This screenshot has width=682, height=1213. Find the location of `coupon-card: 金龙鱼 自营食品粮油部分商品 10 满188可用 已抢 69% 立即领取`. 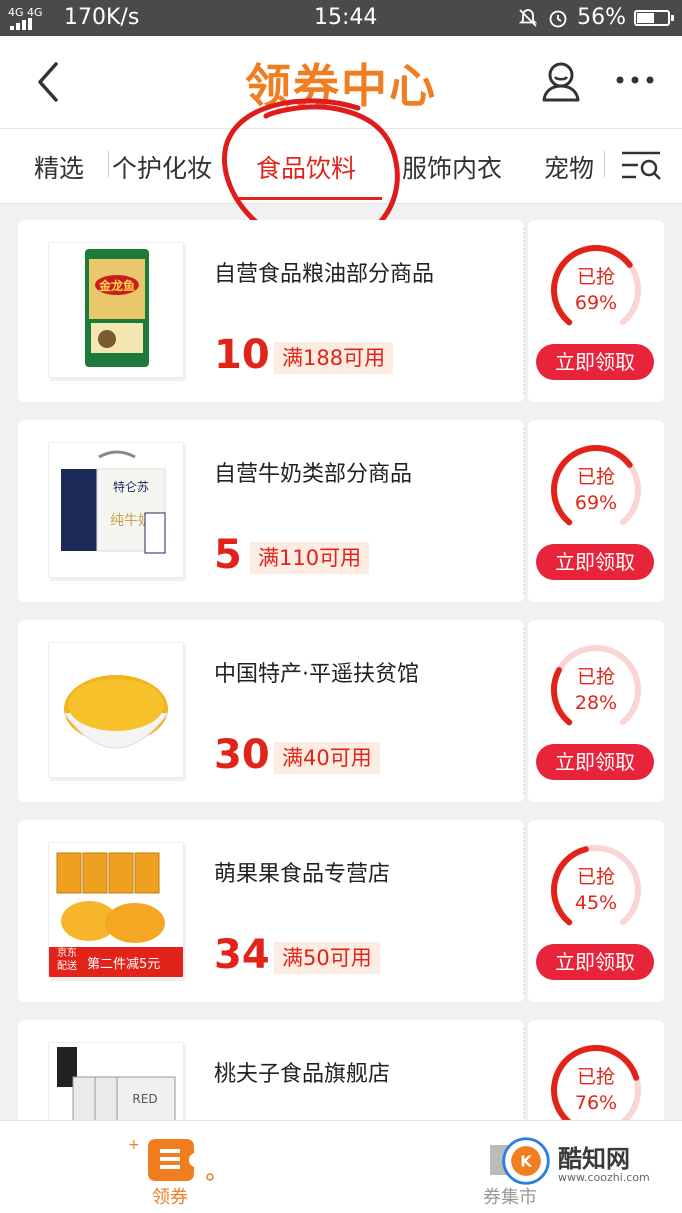

coupon-card: 金龙鱼 自营食品粮油部分商品 10 满188可用 已抢 69% 立即领取 is located at coordinates (341, 311).